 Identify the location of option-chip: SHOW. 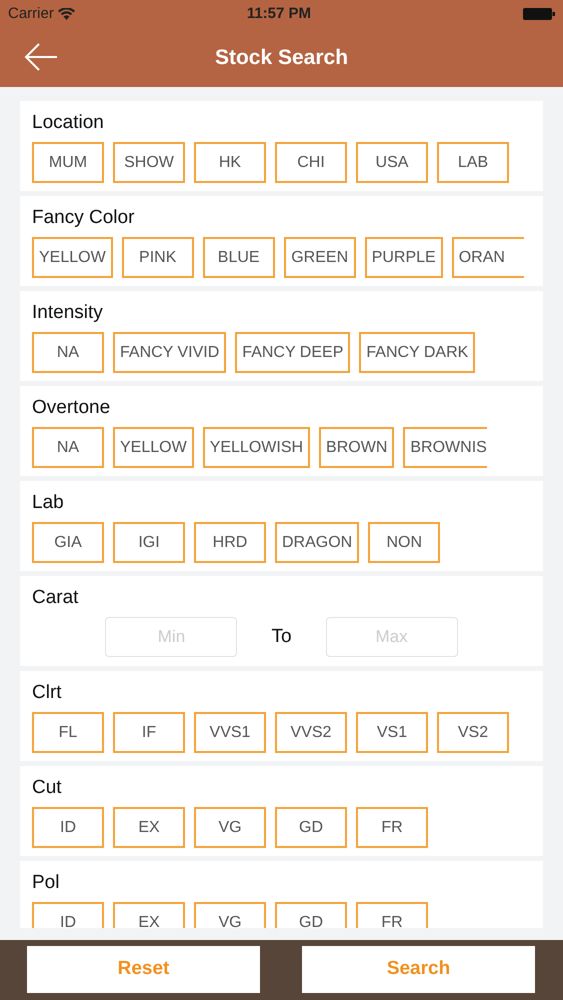
(149, 162).